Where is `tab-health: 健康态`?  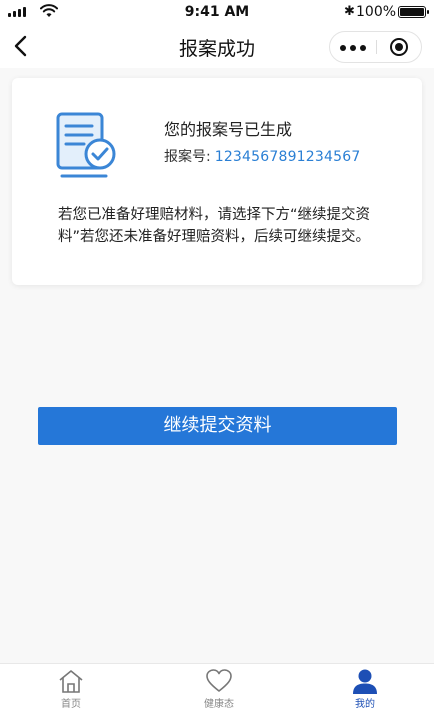
tab-health: 健康态 is located at coordinates (219, 692).